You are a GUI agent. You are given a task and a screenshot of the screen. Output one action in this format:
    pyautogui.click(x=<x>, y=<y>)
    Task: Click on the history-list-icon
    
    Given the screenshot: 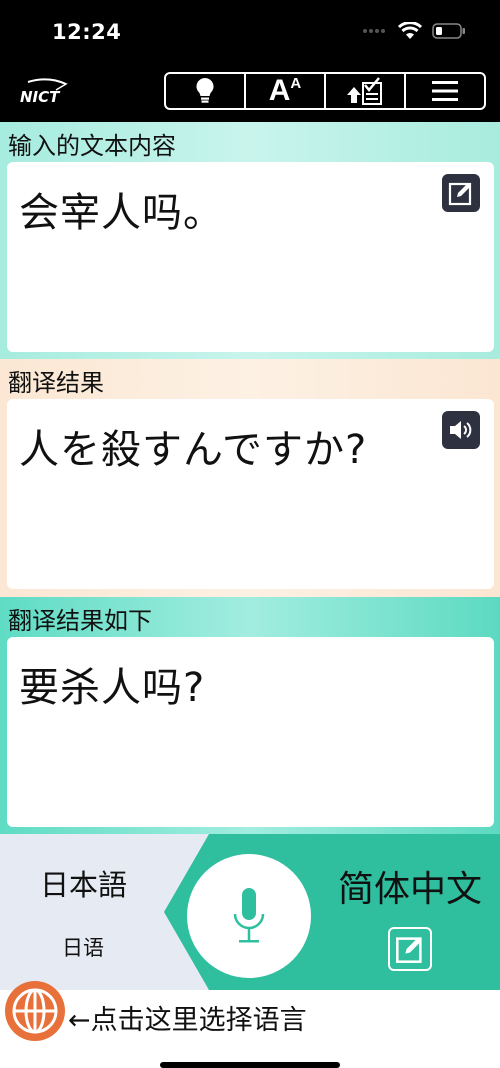 What is the action you would take?
    pyautogui.click(x=364, y=91)
    